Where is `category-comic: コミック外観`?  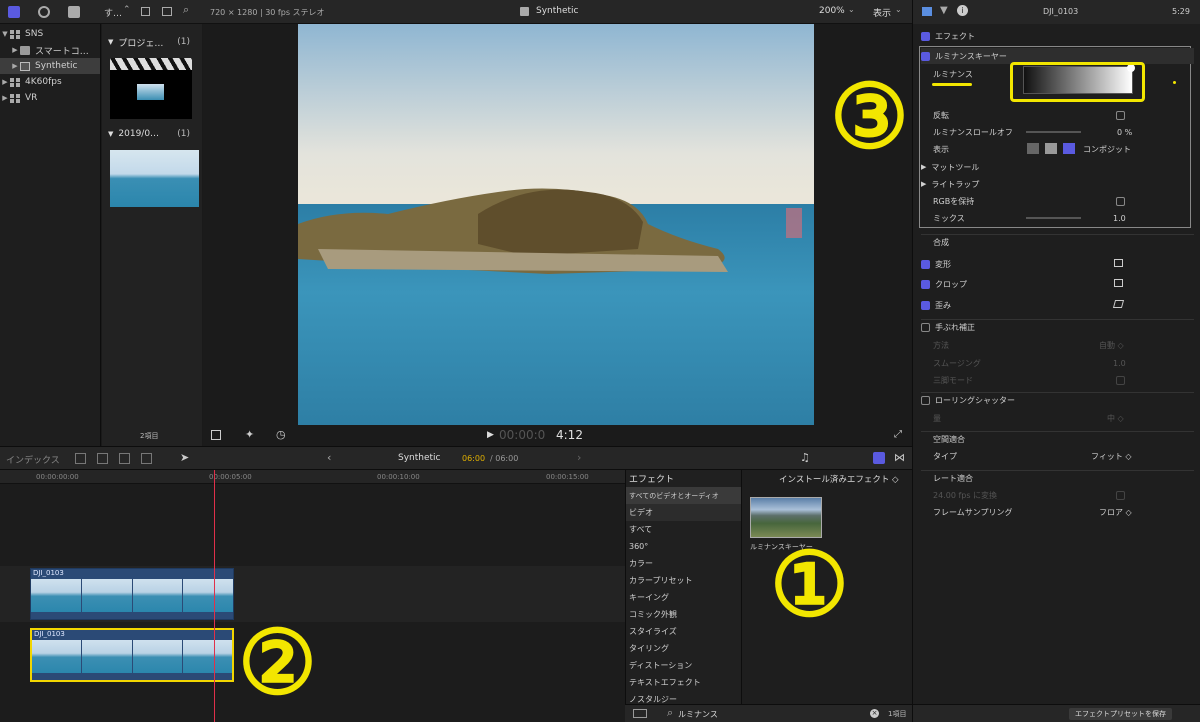 category-comic: コミック外観 is located at coordinates (683, 614).